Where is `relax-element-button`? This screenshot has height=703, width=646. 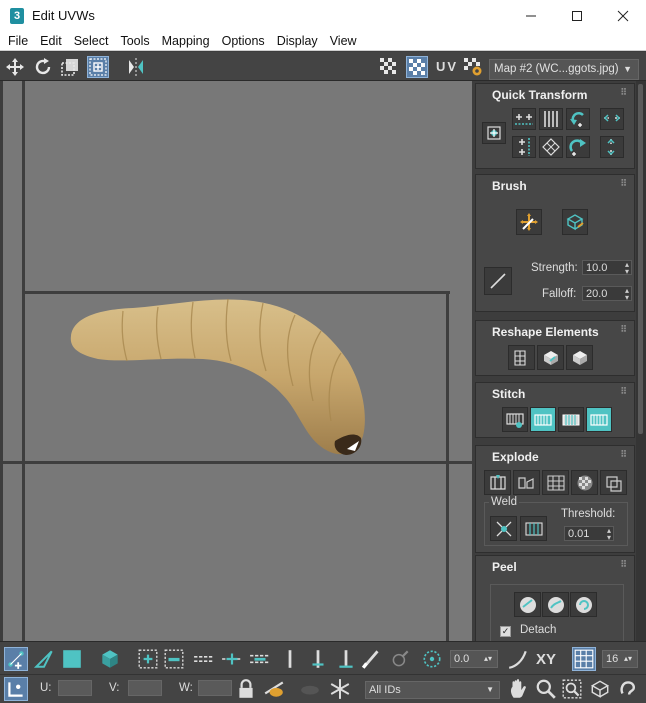 relax-element-button is located at coordinates (550, 357).